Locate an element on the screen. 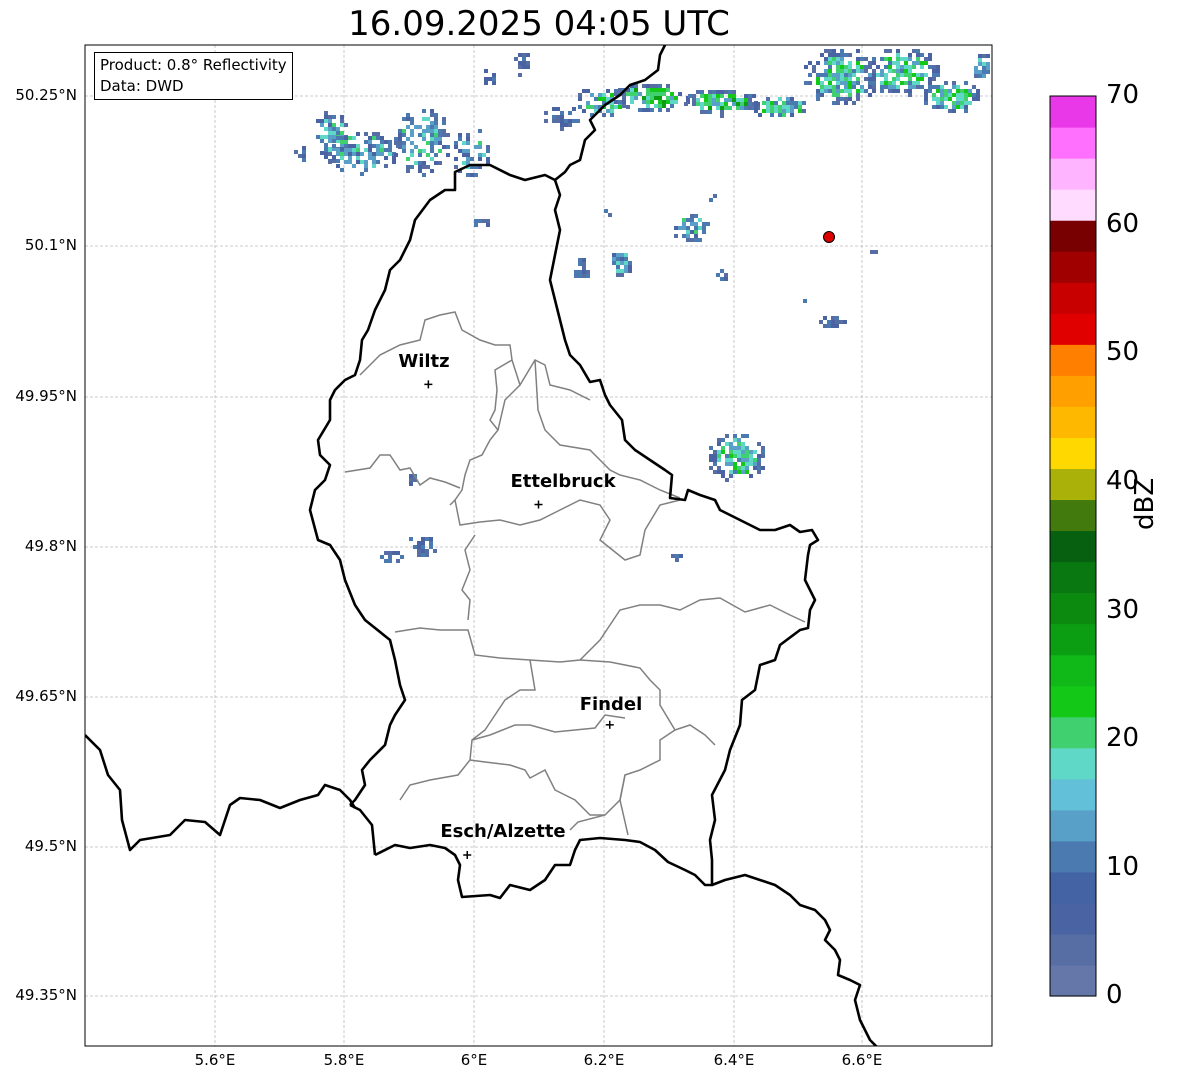 The image size is (1184, 1081). x-tick-label: 6.2°E is located at coordinates (604, 1060).